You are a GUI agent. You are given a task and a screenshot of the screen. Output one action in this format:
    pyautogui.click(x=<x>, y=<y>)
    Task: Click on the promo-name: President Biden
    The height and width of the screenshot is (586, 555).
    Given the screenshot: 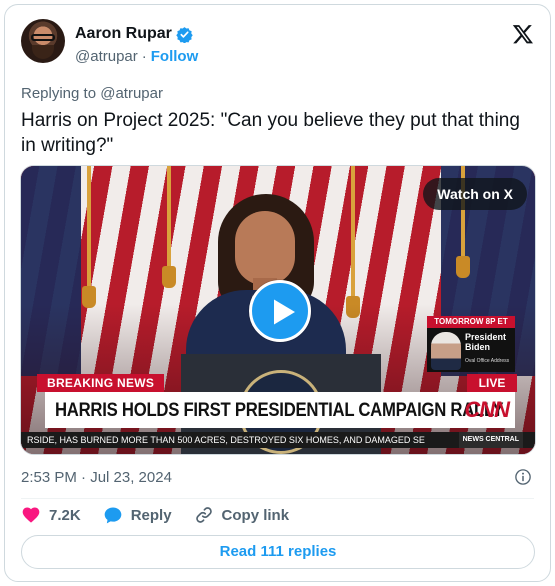 What is the action you would take?
    pyautogui.click(x=486, y=342)
    